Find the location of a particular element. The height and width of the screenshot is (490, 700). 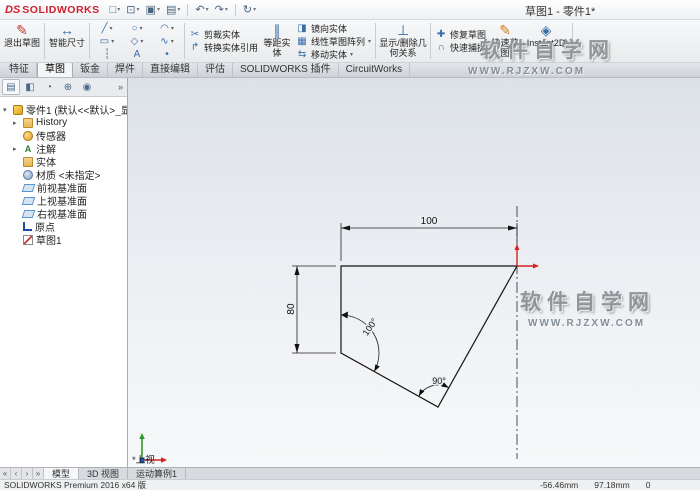

move-entities-button: ⇆ 移动实体 ▾ is located at coordinates (333, 54).